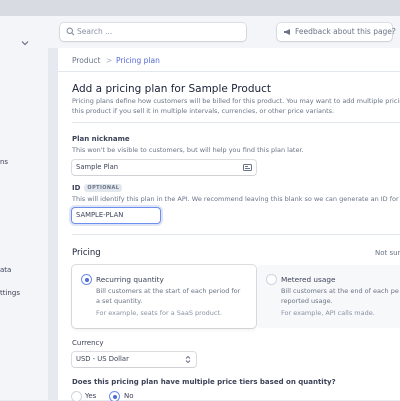 Image resolution: width=400 pixels, height=401 pixels. Describe the element at coordinates (100, 215) in the screenshot. I see `plan-id-value: SAMPLE-PLAN` at that location.